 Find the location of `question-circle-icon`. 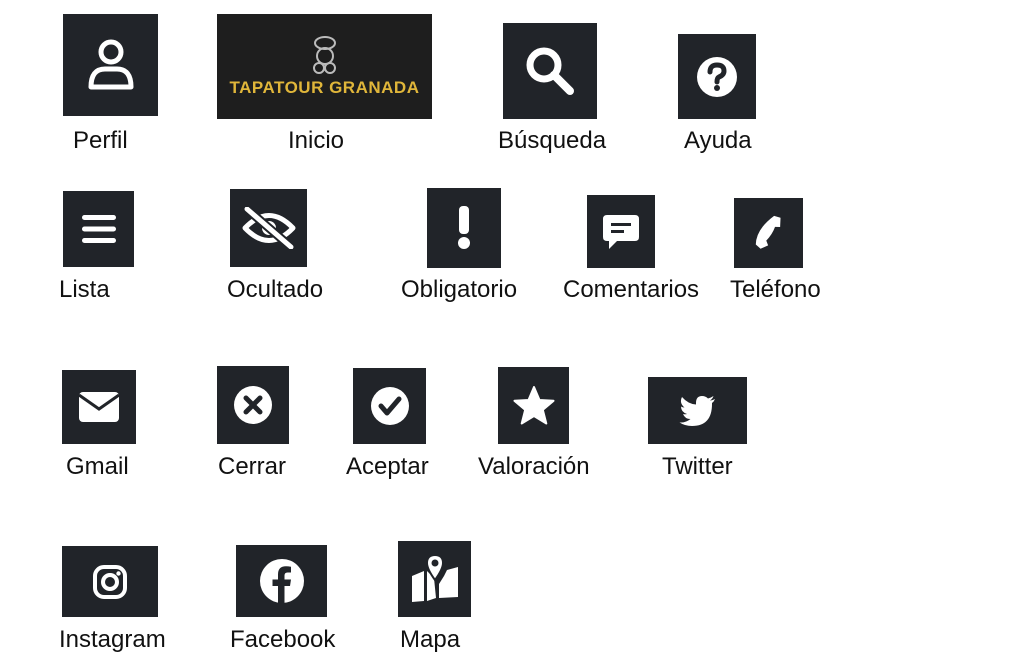

question-circle-icon is located at coordinates (717, 76).